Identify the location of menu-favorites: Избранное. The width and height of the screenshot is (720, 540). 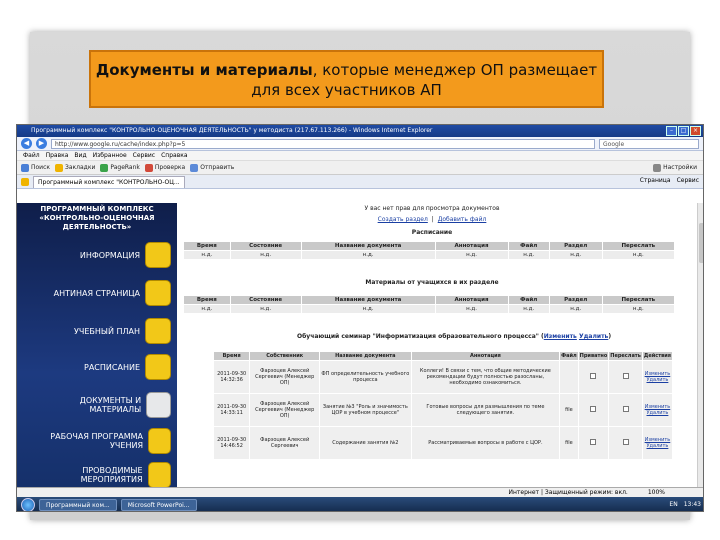
(110, 155).